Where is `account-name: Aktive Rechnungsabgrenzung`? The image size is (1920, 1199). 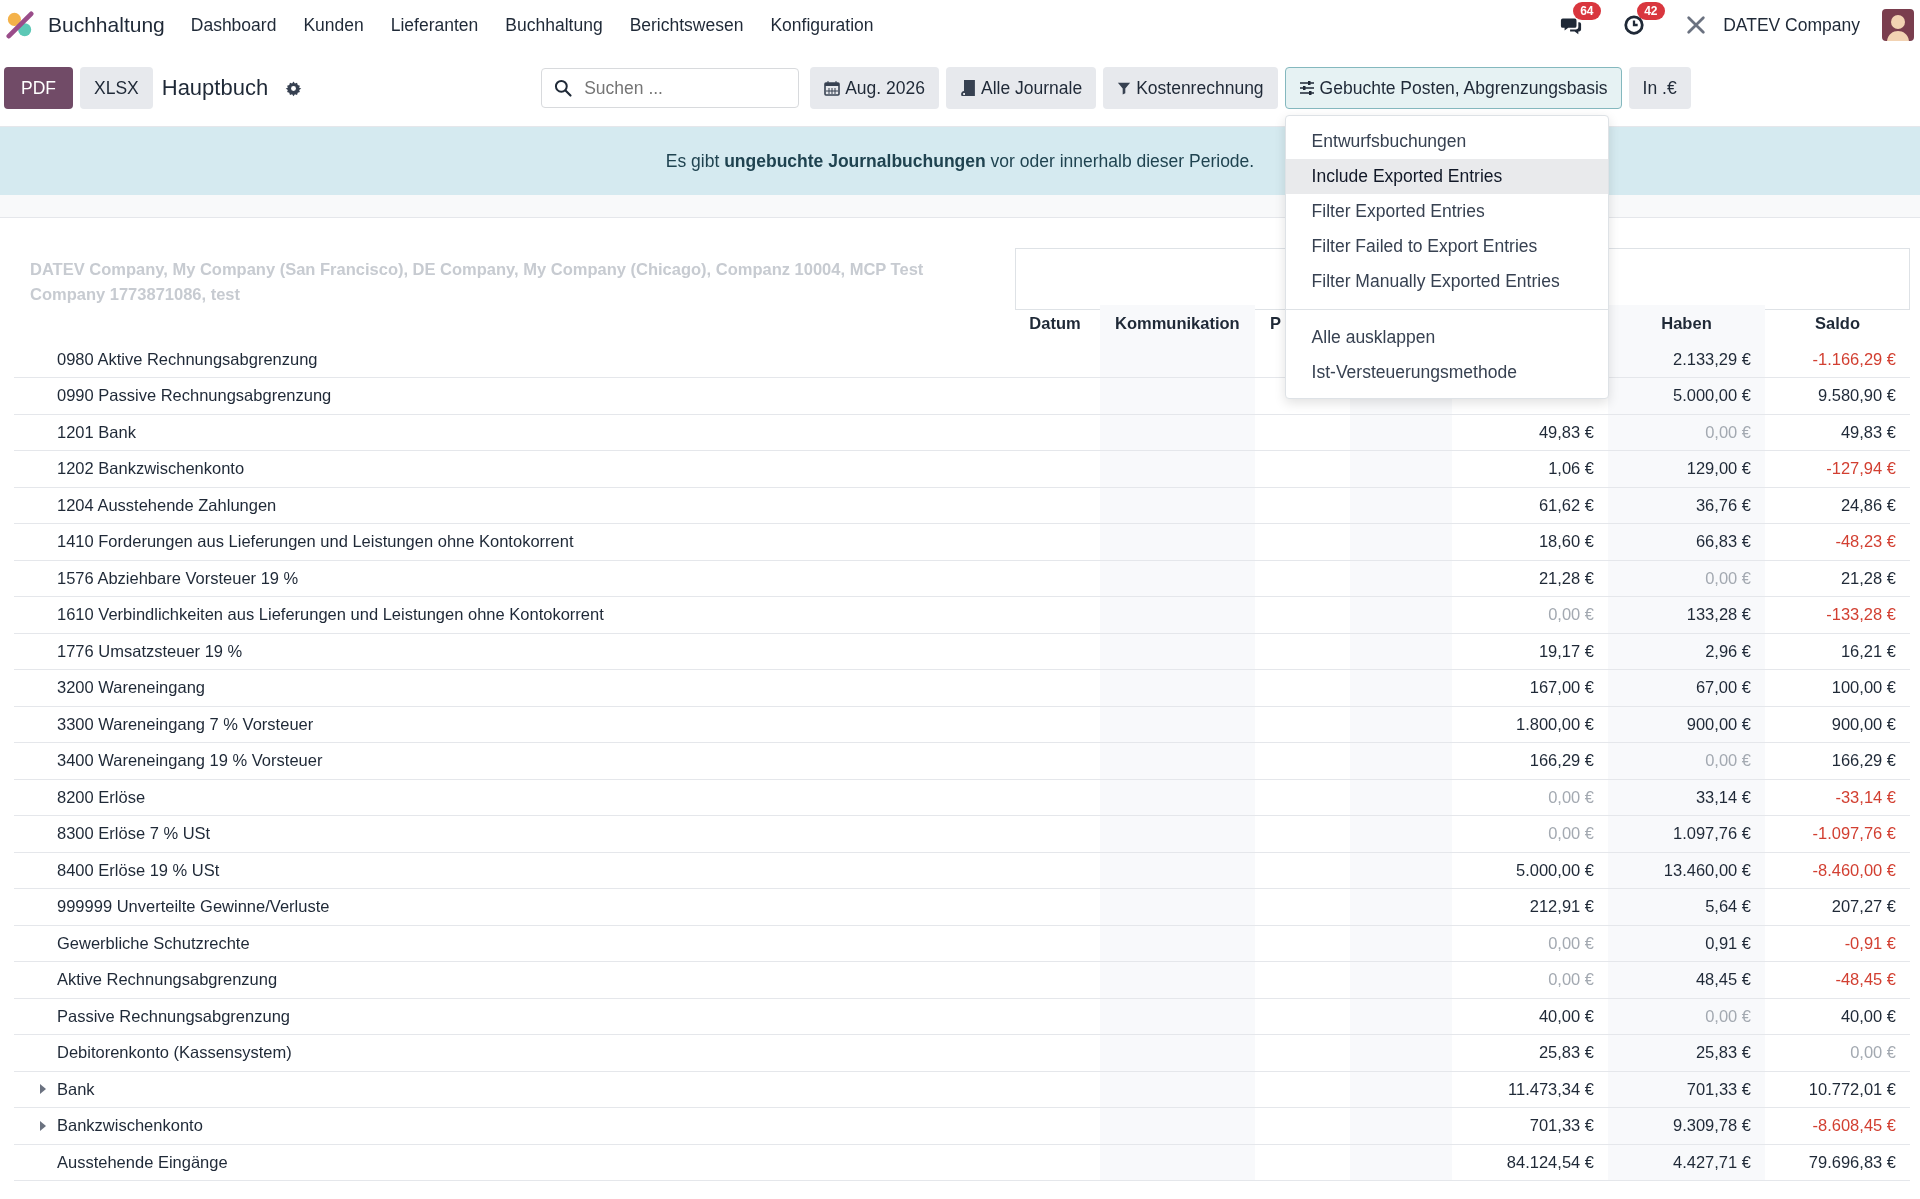 account-name: Aktive Rechnungsabgrenzung is located at coordinates (167, 980).